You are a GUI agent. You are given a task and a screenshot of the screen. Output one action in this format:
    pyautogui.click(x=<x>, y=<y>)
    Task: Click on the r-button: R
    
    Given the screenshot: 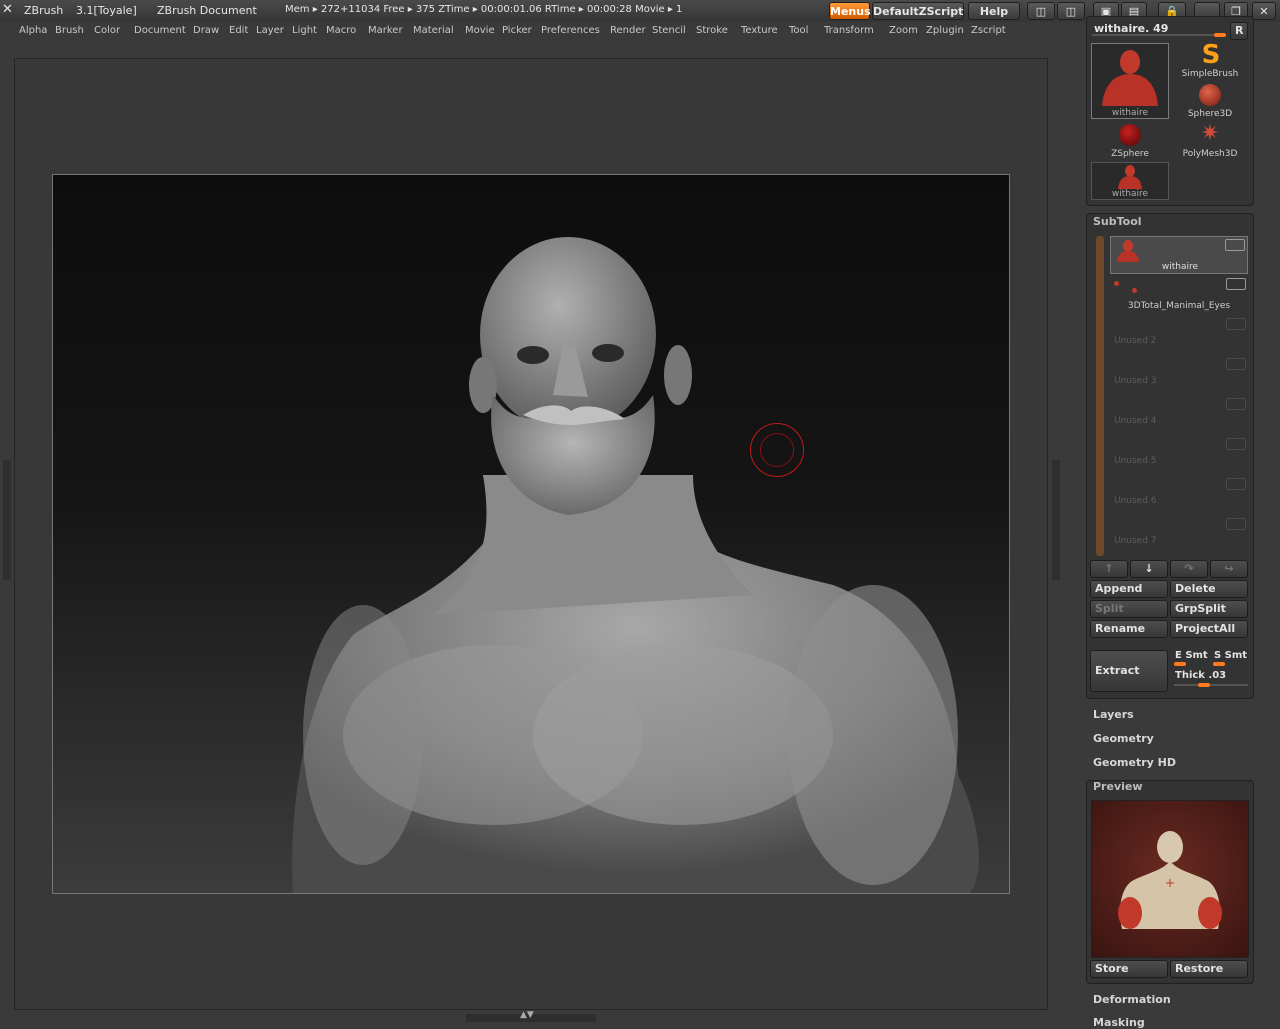 What is the action you would take?
    pyautogui.click(x=1239, y=31)
    